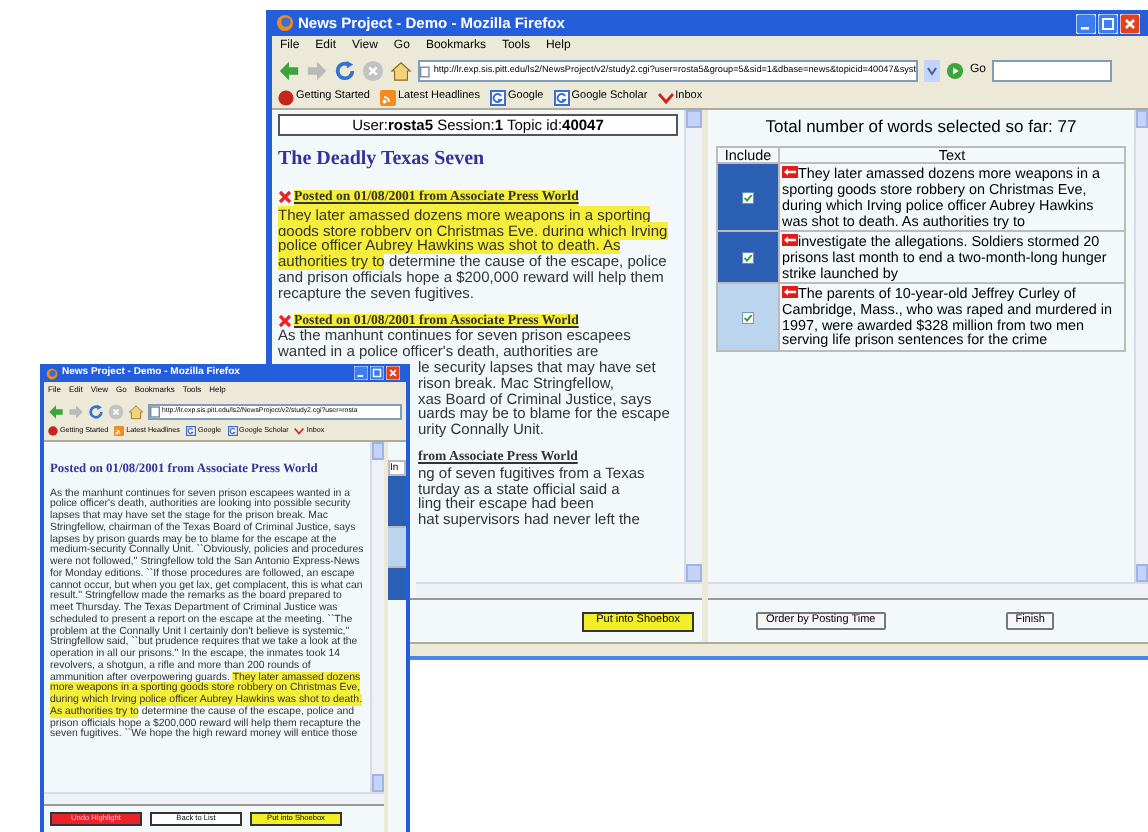  What do you see at coordinates (382, 160) in the screenshot?
I see `topic-title: The Deadly Texas Seven` at bounding box center [382, 160].